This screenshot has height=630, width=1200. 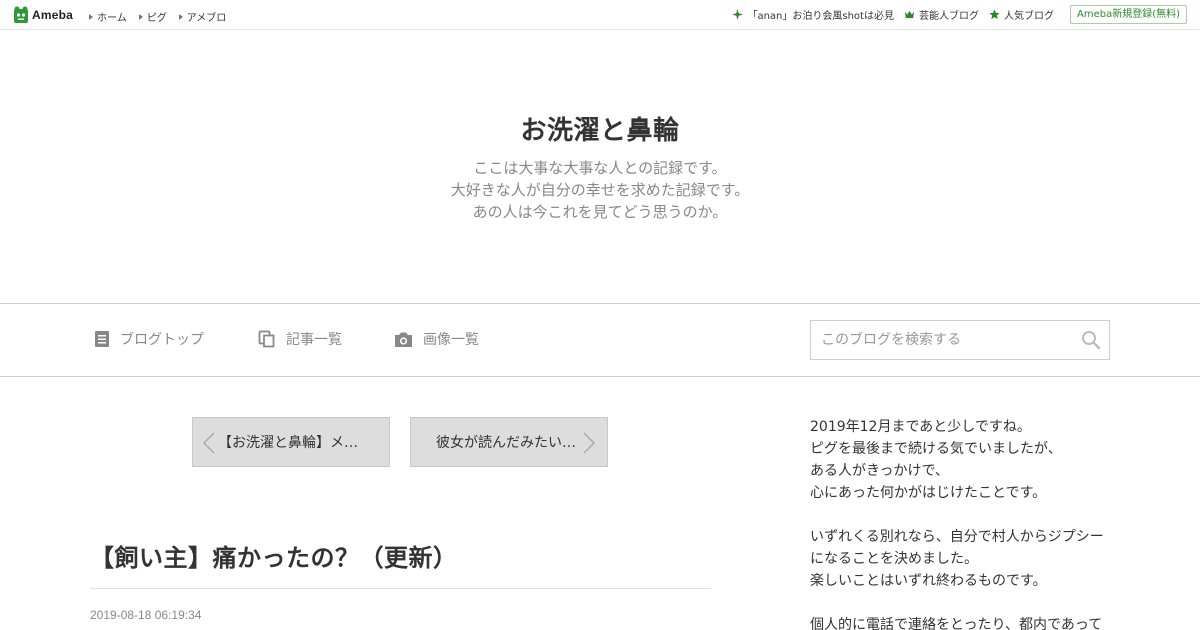 I want to click on blog-nav: ブログトップ 記事一覧 画像一覧, so click(x=600, y=340).